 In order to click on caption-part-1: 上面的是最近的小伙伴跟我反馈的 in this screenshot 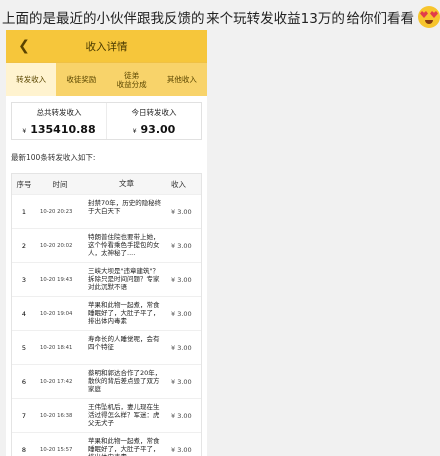, I will do `click(103, 19)`.